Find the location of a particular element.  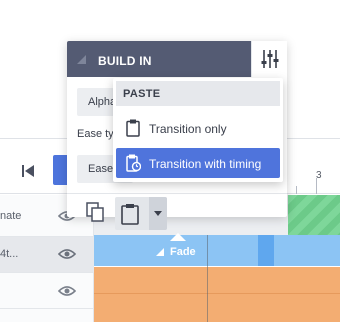

sliders-icon is located at coordinates (270, 59).